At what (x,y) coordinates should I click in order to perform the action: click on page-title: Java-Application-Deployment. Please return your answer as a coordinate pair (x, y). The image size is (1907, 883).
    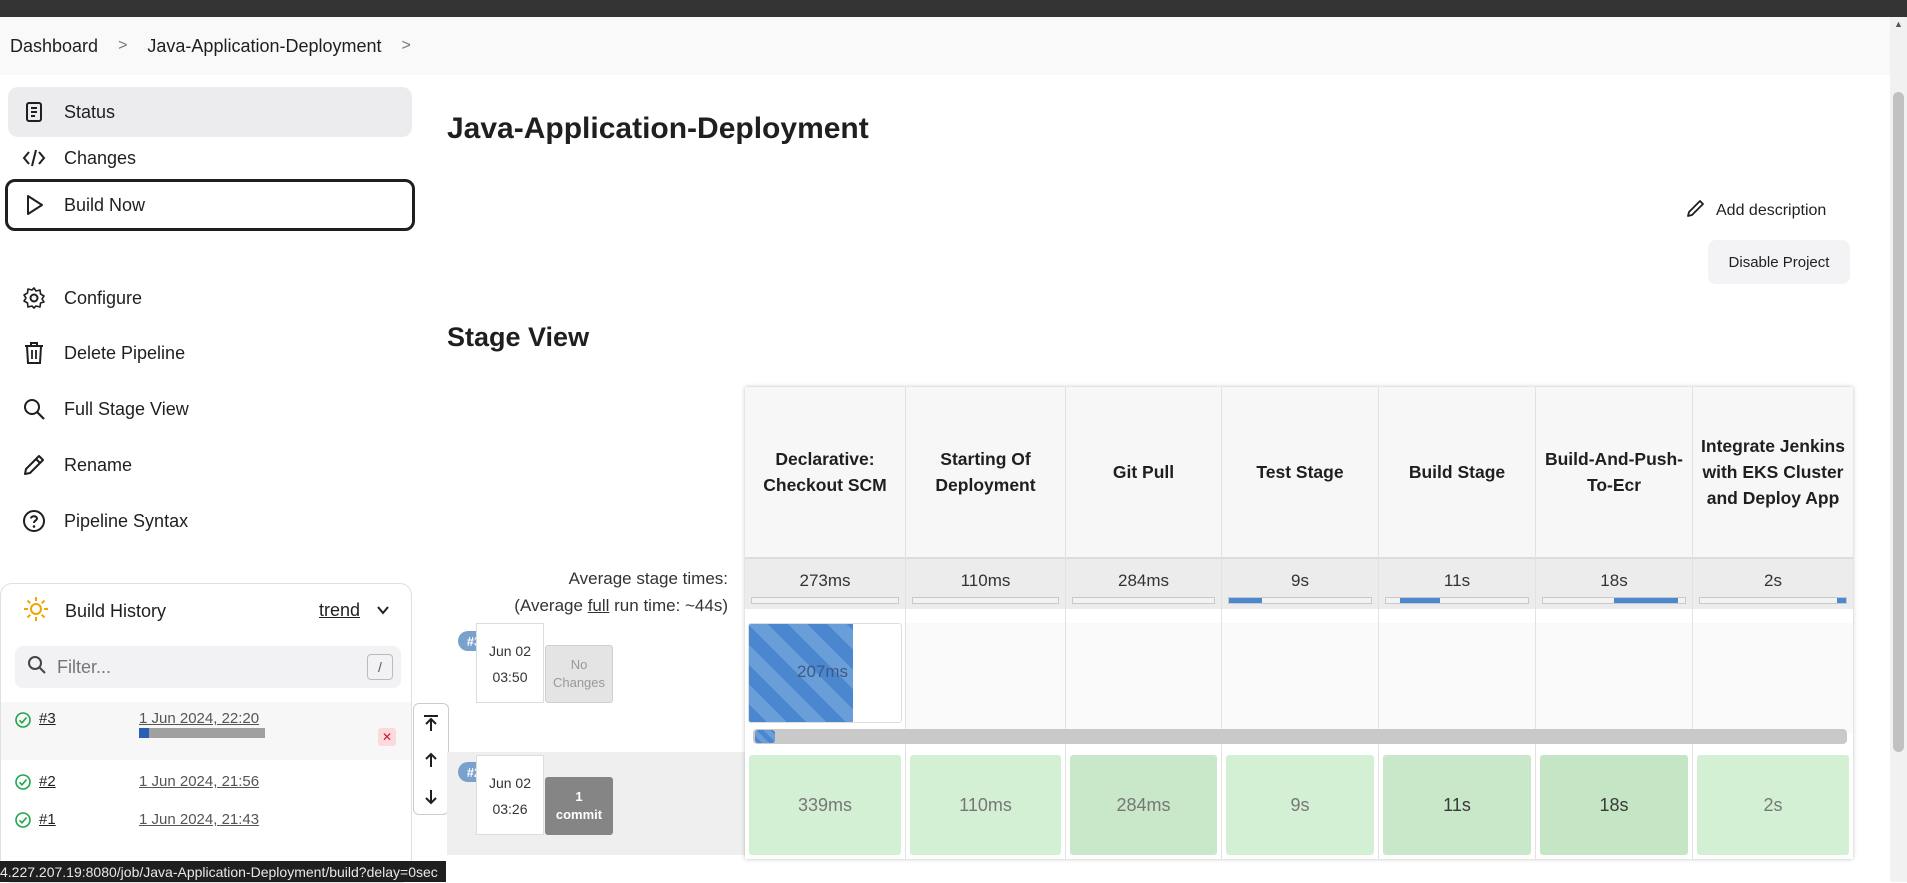
    Looking at the image, I should click on (658, 128).